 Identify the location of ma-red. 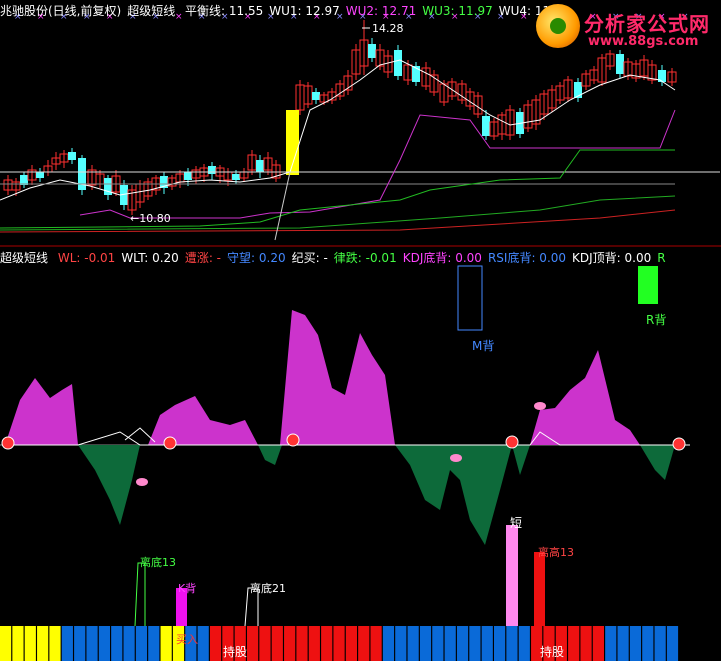
(338, 221).